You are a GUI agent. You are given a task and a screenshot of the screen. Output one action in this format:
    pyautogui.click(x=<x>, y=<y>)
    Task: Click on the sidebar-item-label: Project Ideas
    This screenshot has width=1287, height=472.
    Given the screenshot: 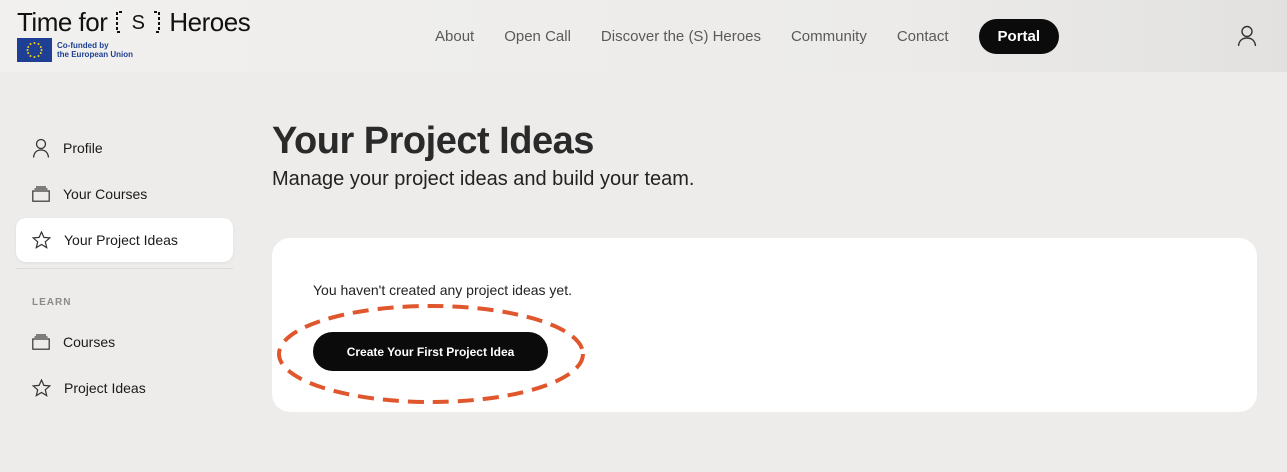 What is the action you would take?
    pyautogui.click(x=105, y=388)
    